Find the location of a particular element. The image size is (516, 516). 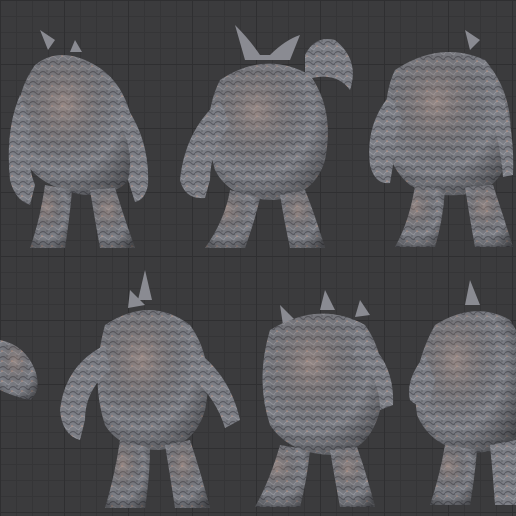

view-three-quarter-left is located at coordinates (322, 397).